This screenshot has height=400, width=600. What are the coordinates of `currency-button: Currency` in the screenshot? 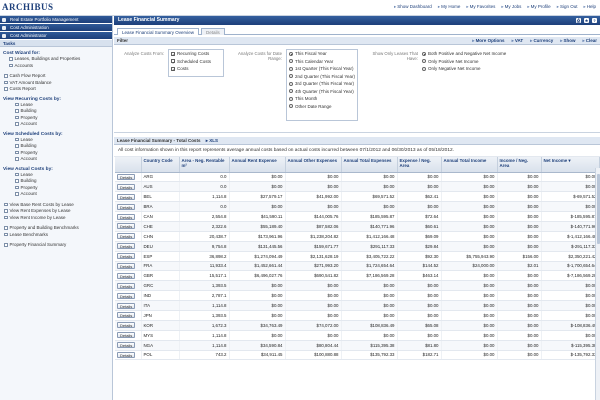 It's located at (541, 41).